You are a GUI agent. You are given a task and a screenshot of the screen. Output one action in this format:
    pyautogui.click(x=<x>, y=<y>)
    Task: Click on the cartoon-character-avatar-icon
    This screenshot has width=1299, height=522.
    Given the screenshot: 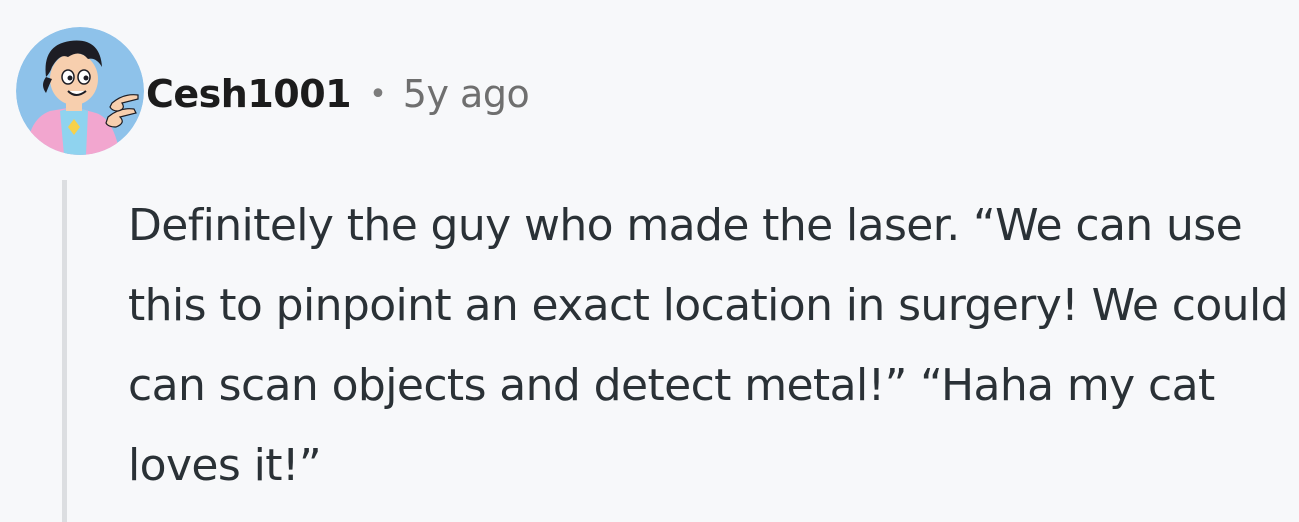 What is the action you would take?
    pyautogui.click(x=80, y=91)
    